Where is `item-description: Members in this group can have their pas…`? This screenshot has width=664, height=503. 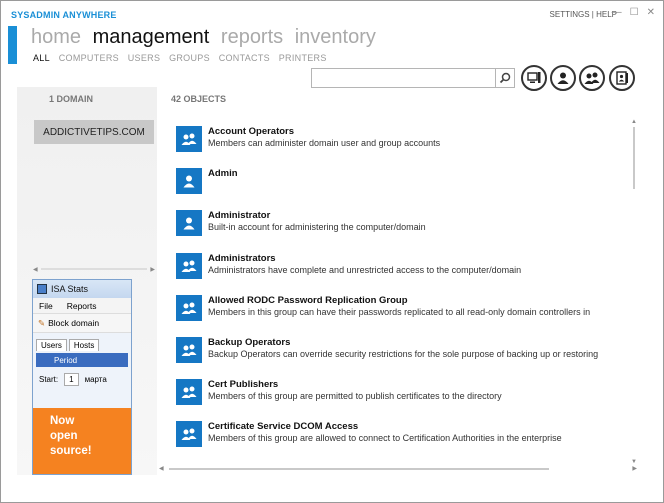 item-description: Members in this group can have their pas… is located at coordinates (399, 311).